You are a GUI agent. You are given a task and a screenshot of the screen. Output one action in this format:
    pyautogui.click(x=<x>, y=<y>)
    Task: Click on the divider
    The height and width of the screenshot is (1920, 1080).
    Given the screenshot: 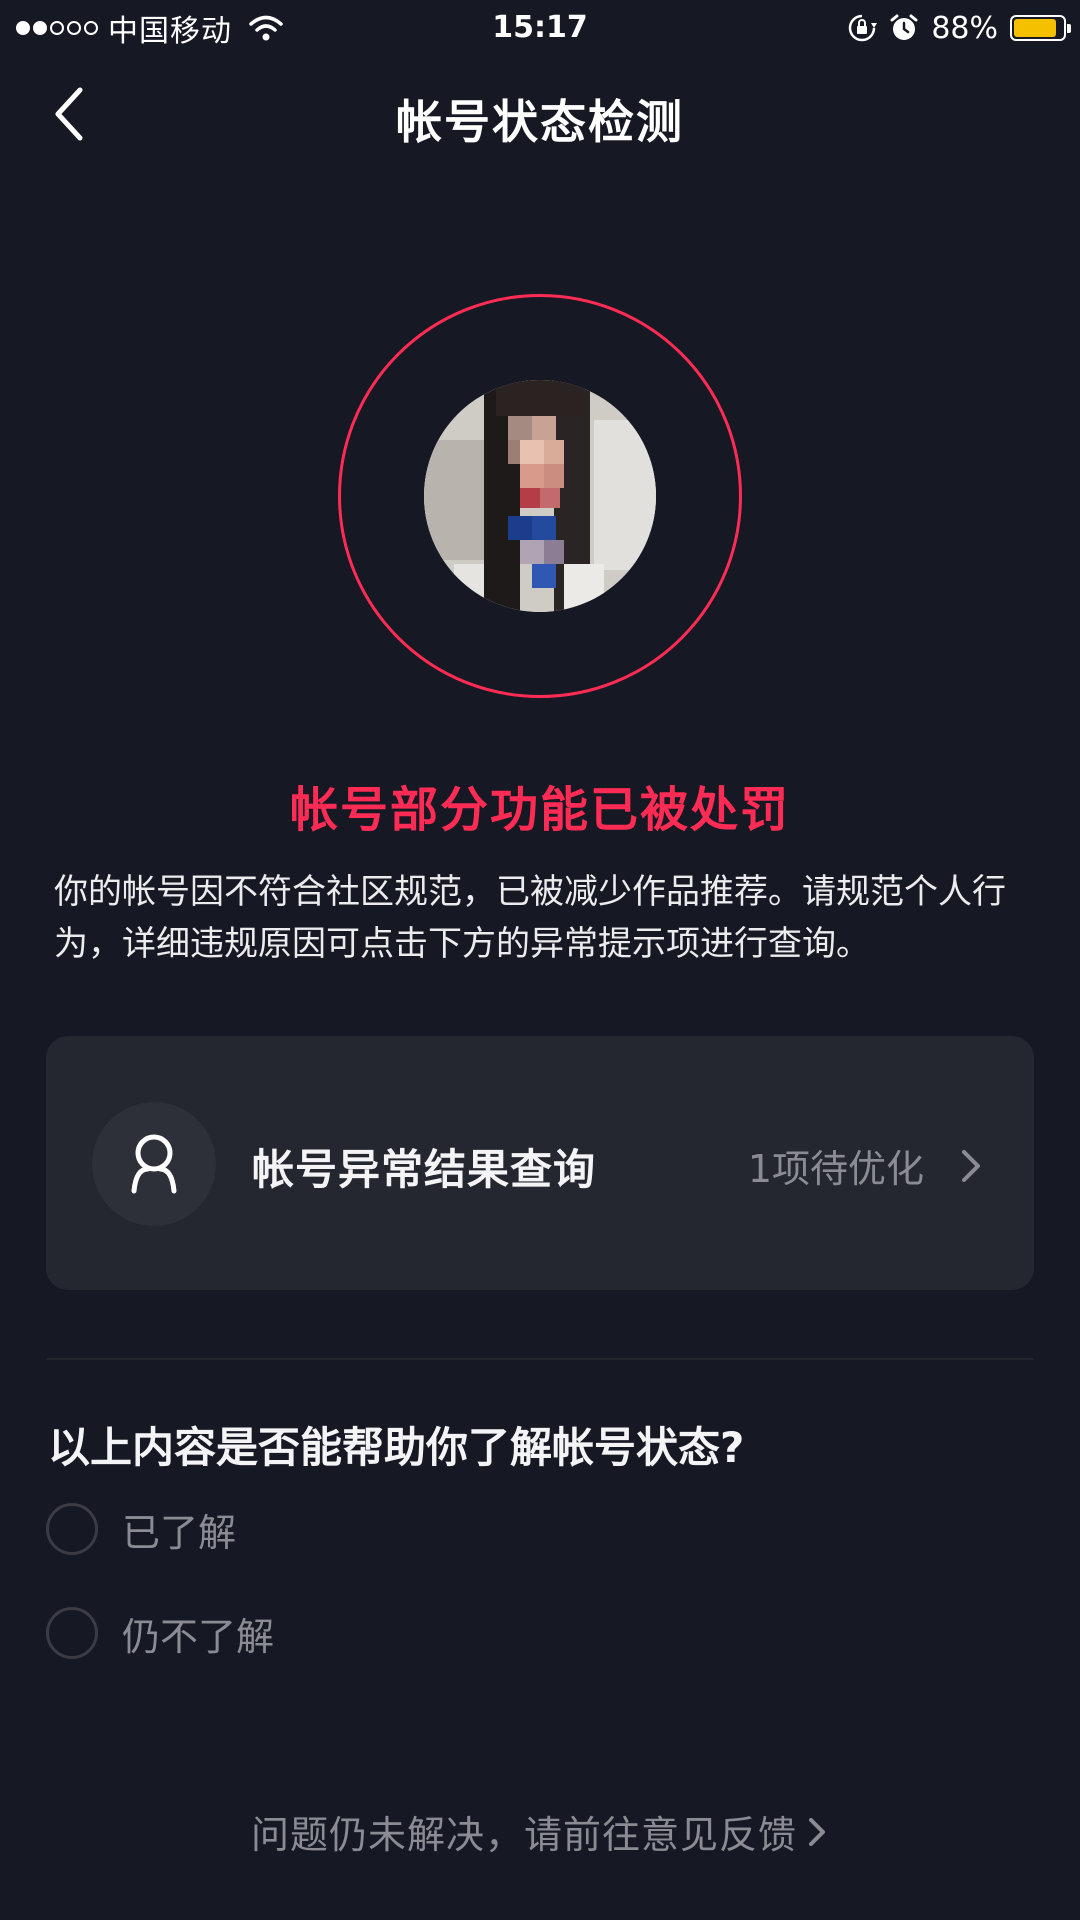 What is the action you would take?
    pyautogui.click(x=540, y=1359)
    